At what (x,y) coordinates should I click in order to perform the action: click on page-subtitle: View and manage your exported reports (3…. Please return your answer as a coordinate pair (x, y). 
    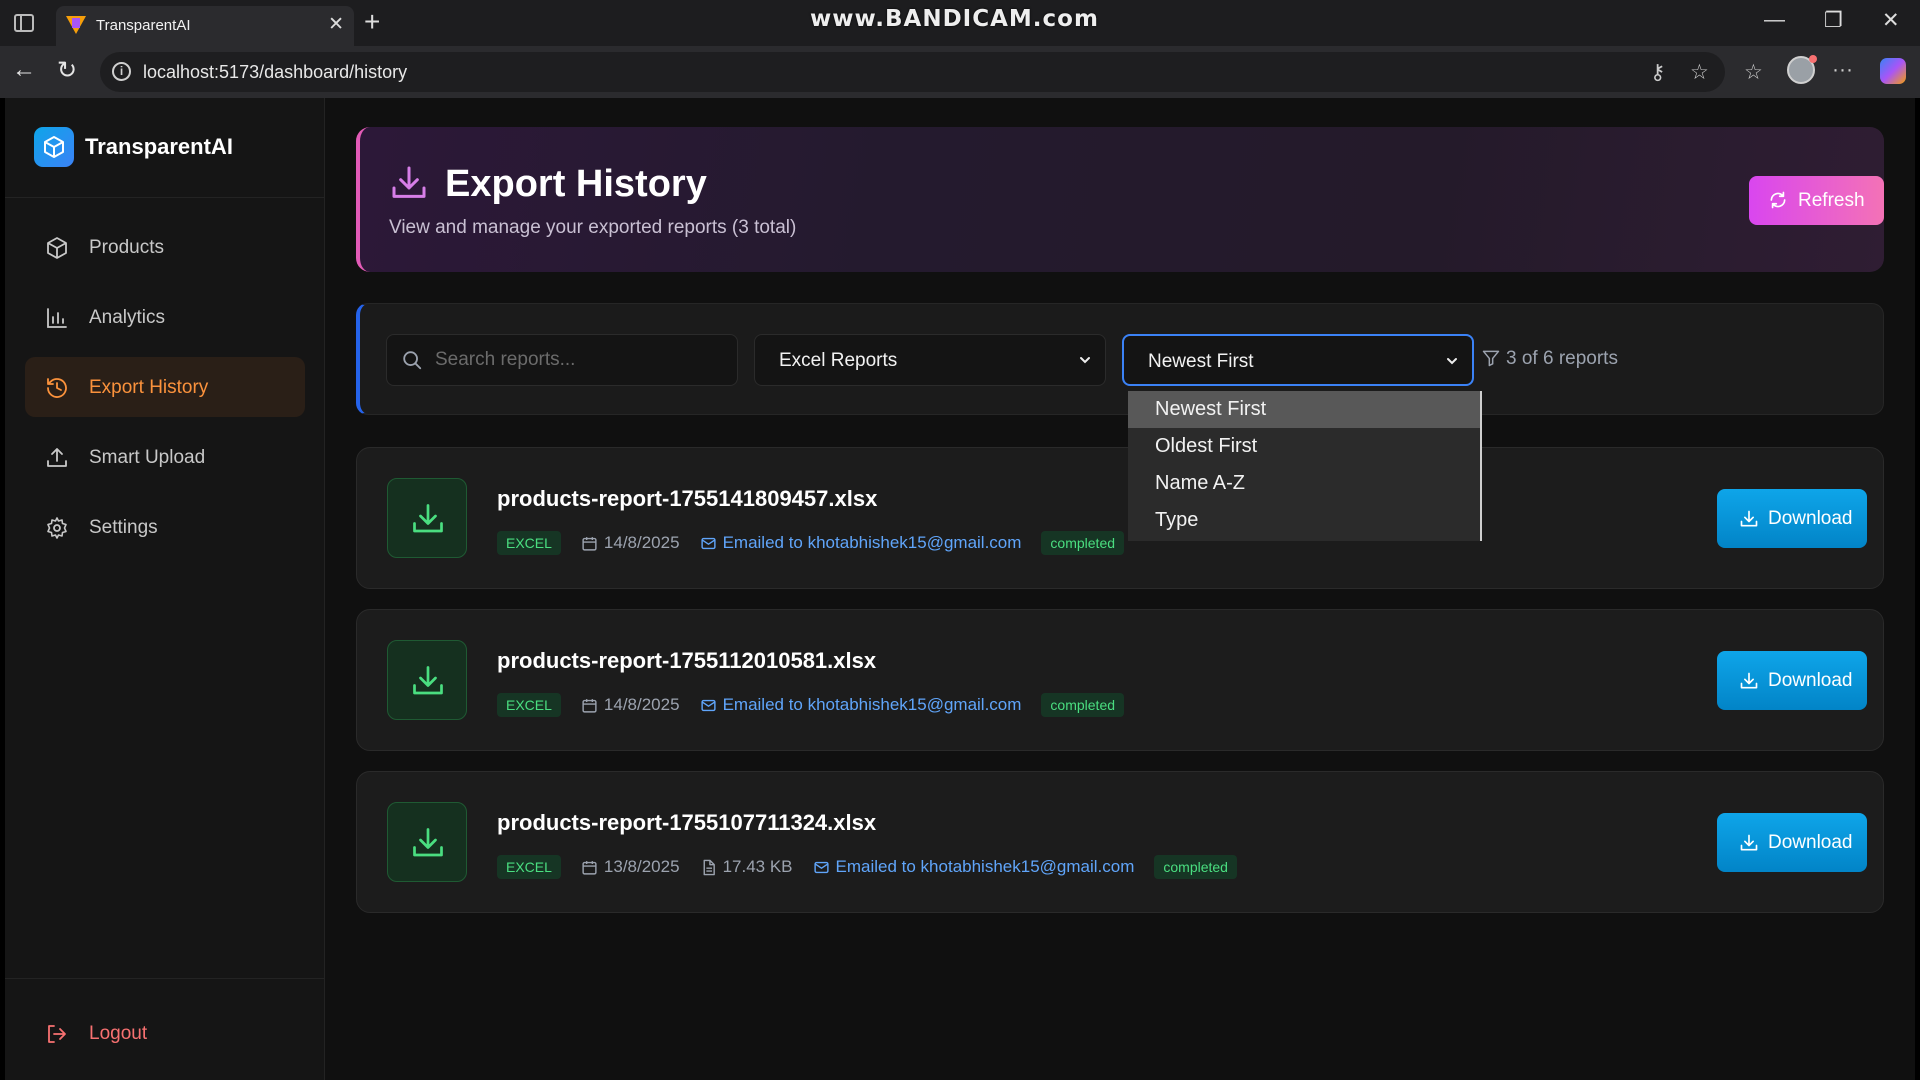
    Looking at the image, I should click on (593, 227).